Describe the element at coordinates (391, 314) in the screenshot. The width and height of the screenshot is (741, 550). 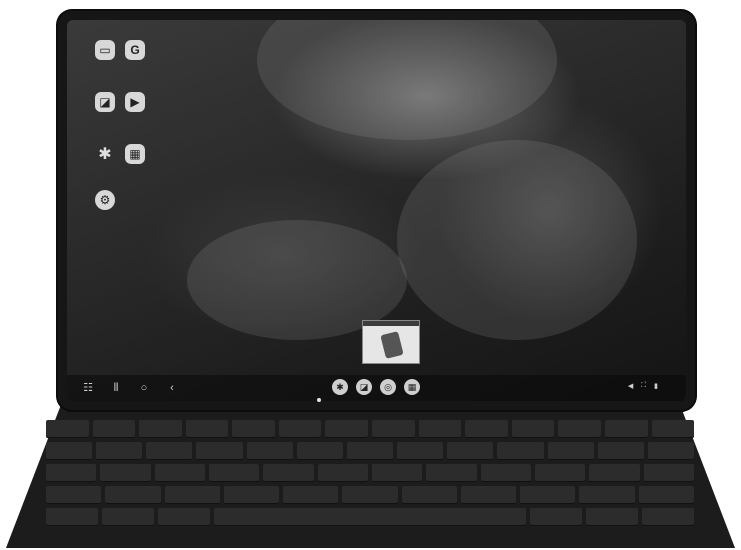
I see `preview-caption` at that location.